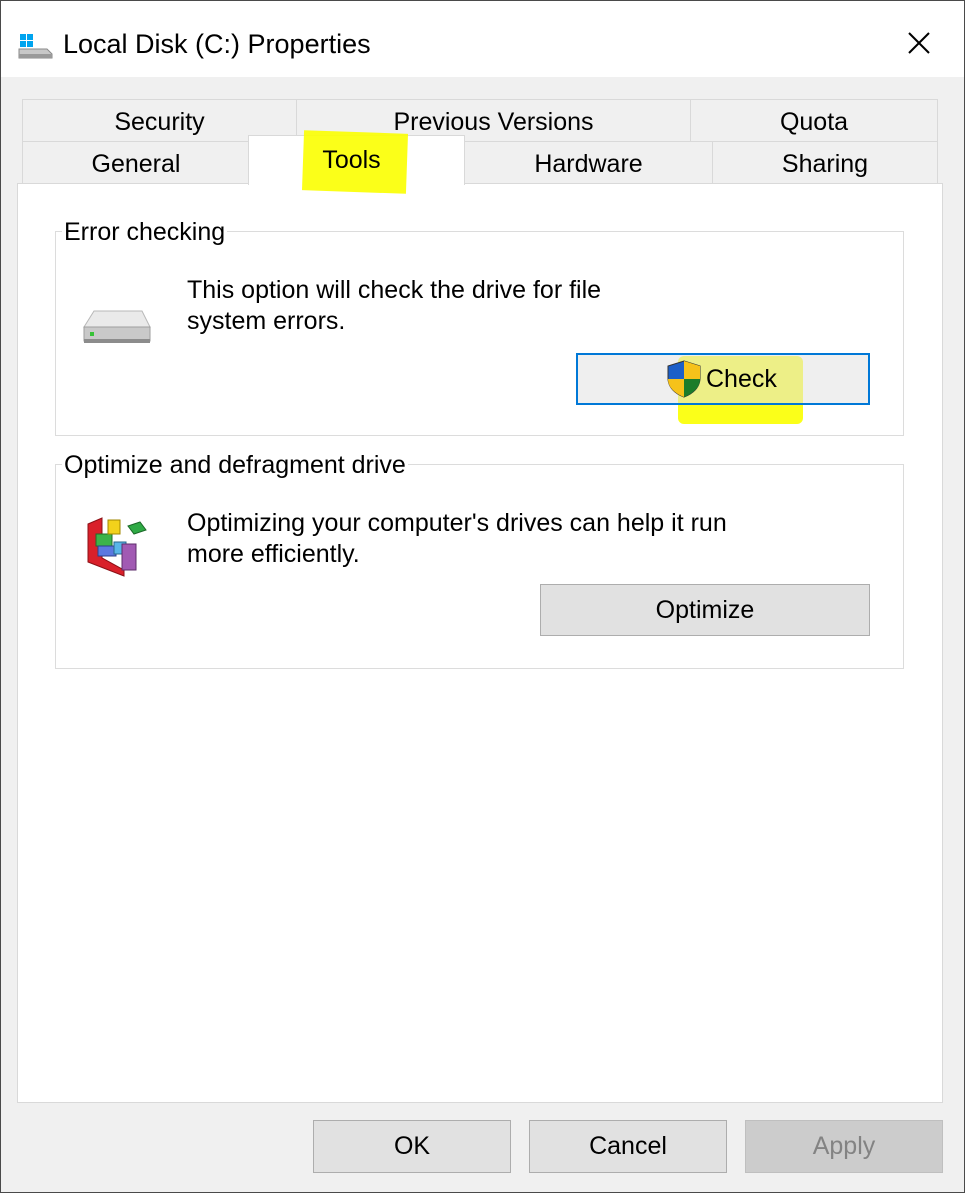 The image size is (965, 1193). Describe the element at coordinates (35, 46) in the screenshot. I see `drive-icon` at that location.